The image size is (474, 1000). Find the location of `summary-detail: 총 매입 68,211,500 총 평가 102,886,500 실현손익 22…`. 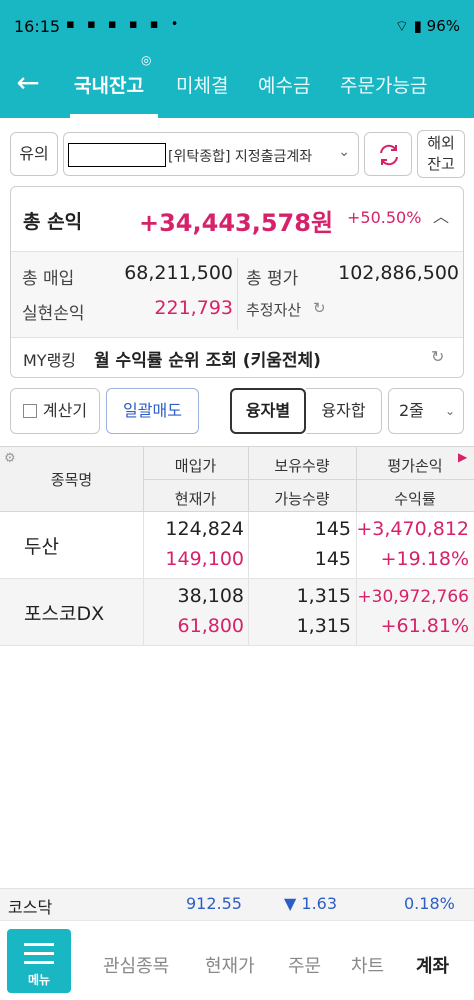

summary-detail: 총 매입 68,211,500 총 평가 102,886,500 실현손익 22… is located at coordinates (237, 294).